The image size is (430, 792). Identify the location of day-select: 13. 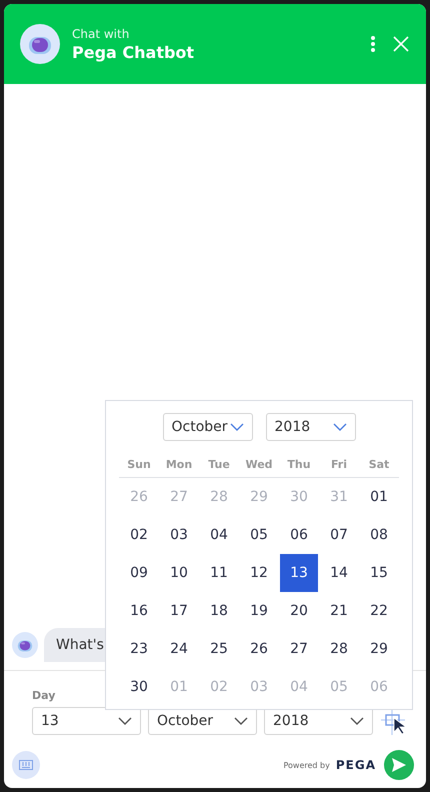
(86, 721).